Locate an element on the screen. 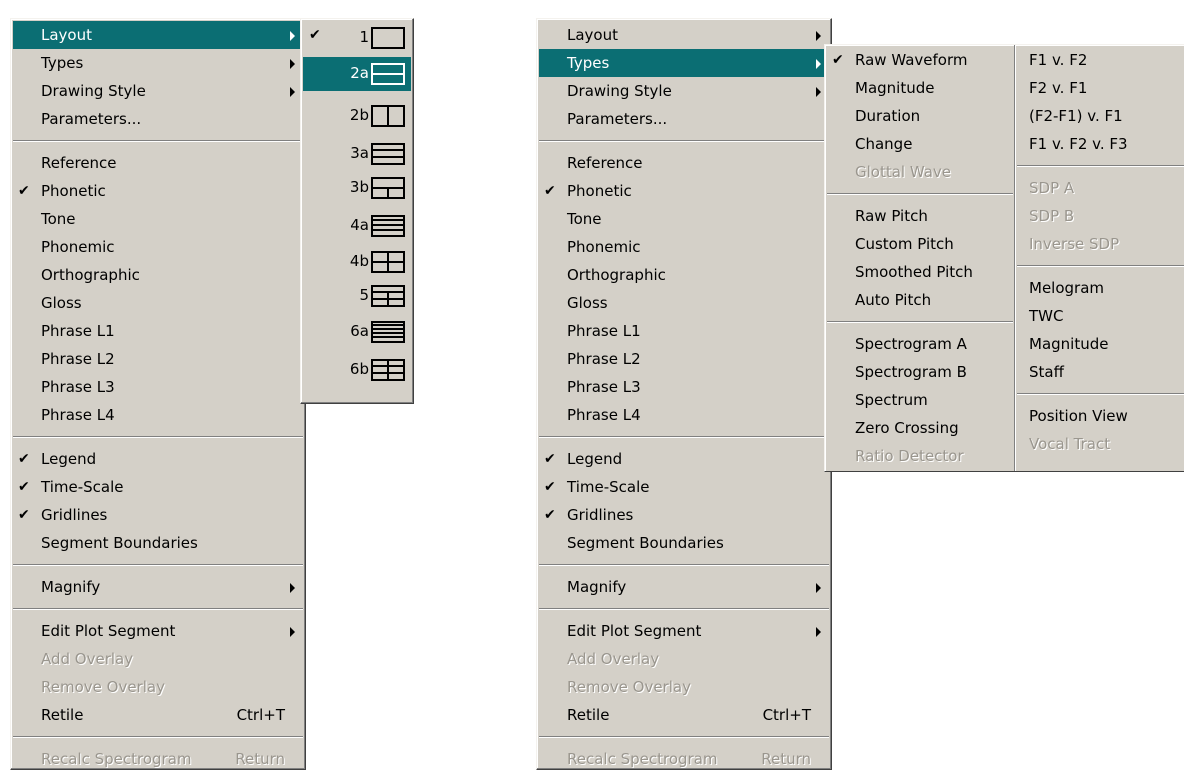 Image resolution: width=1184 pixels, height=773 pixels. type-raw-pitch: Raw Pitch is located at coordinates (920, 216).